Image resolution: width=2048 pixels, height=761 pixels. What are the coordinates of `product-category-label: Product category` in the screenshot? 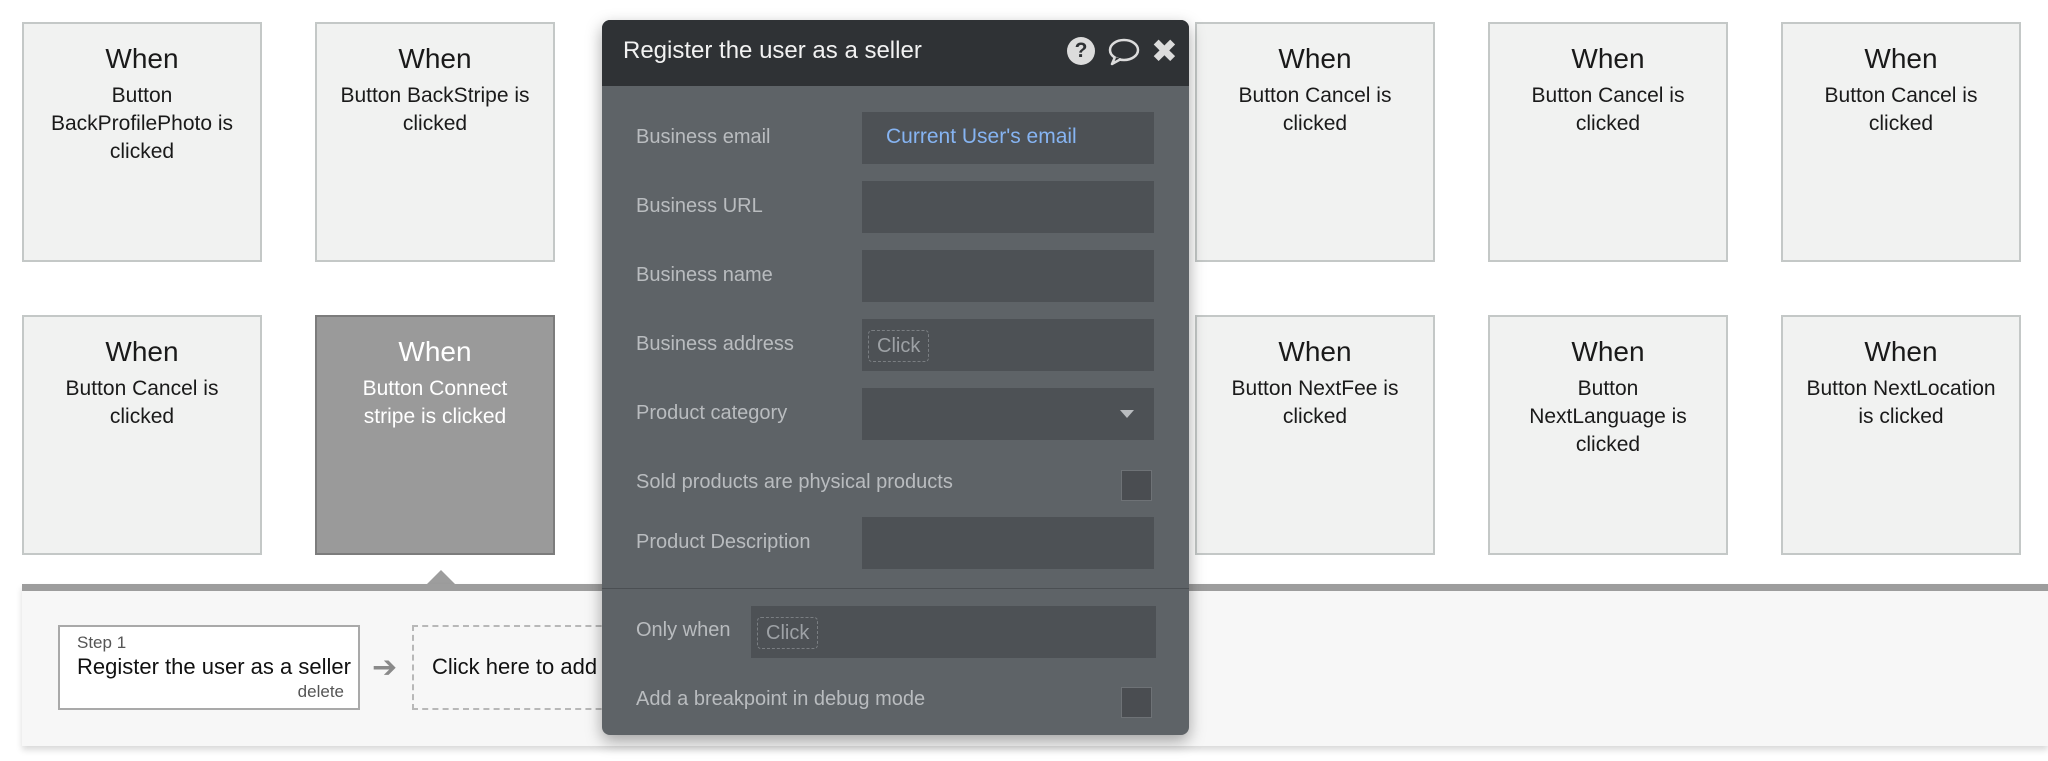 It's located at (712, 413).